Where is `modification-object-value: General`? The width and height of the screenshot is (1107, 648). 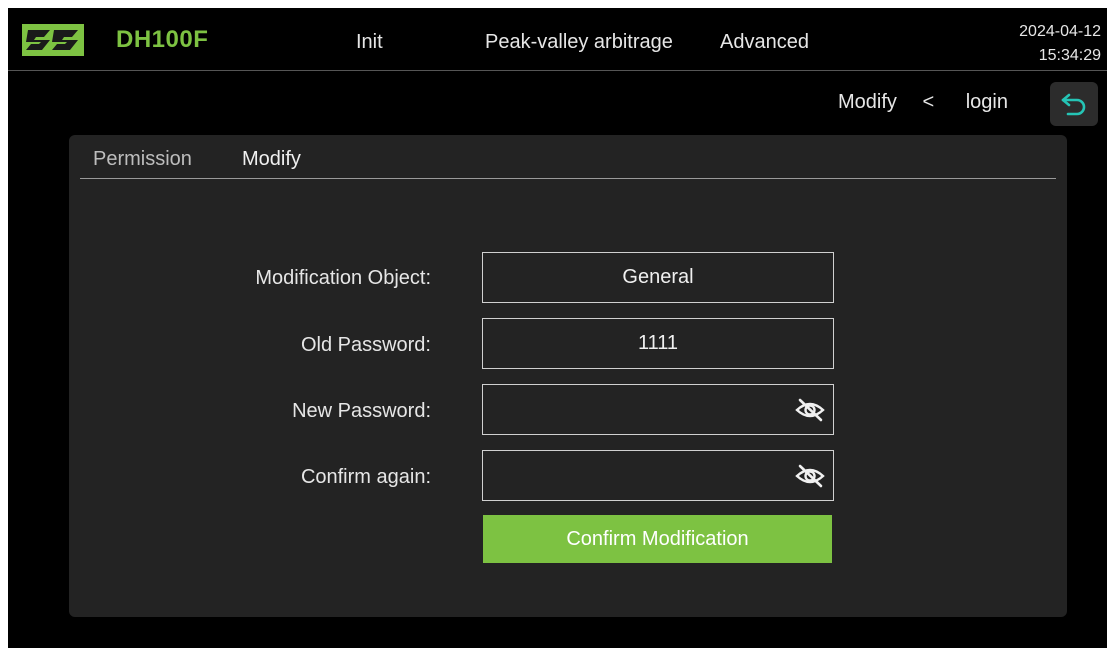
modification-object-value: General is located at coordinates (658, 277).